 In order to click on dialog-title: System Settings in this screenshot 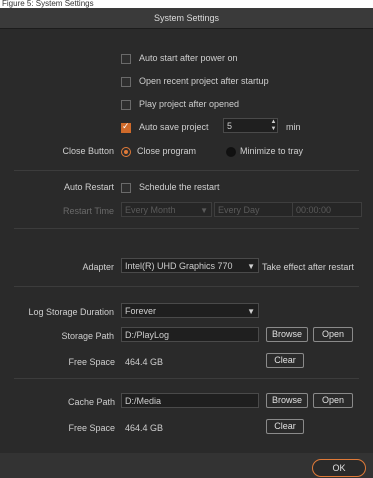, I will do `click(186, 18)`.